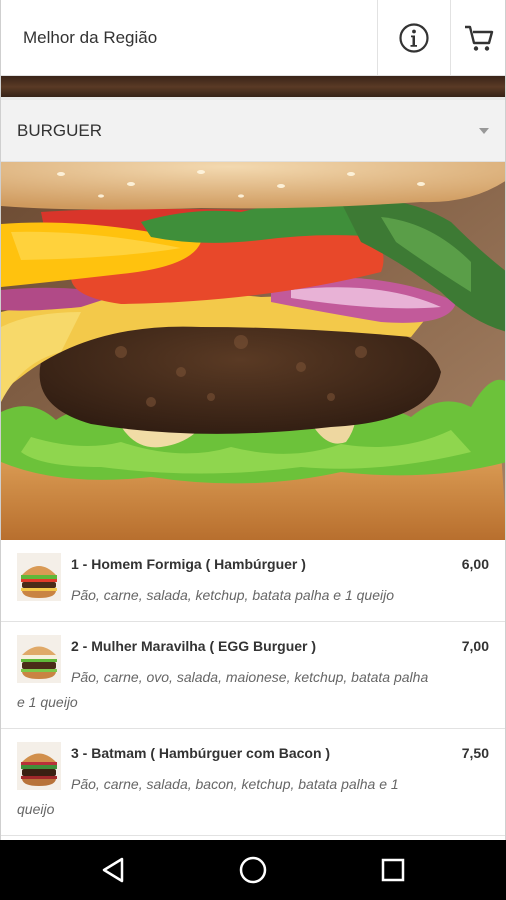  What do you see at coordinates (253, 131) in the screenshot?
I see `category-select: BURGUER` at bounding box center [253, 131].